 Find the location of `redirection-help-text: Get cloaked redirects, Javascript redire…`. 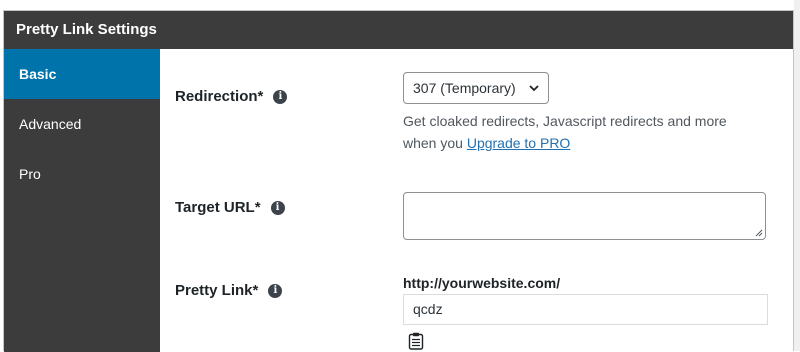

redirection-help-text: Get cloaked redirects, Javascript redire… is located at coordinates (583, 132).